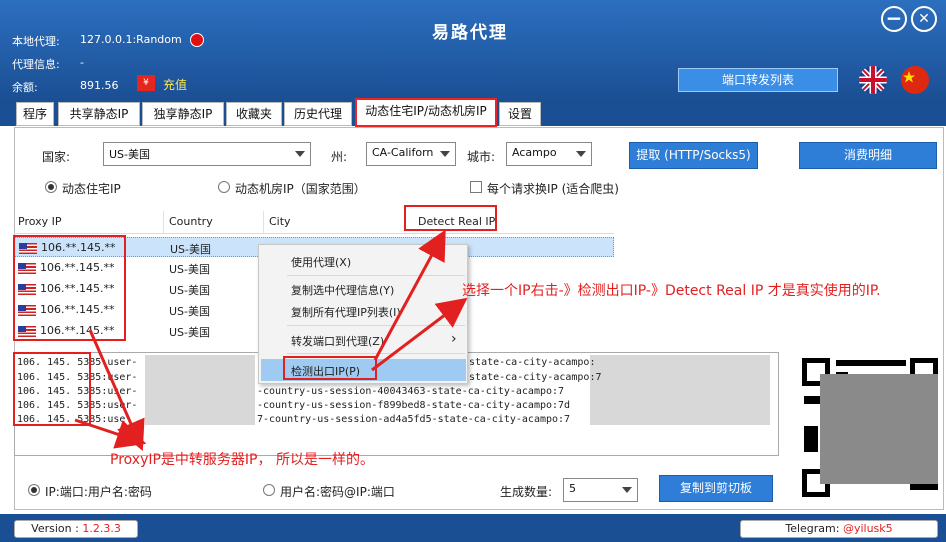  Describe the element at coordinates (526, 492) in the screenshot. I see `count-label: 生成数量:` at that location.